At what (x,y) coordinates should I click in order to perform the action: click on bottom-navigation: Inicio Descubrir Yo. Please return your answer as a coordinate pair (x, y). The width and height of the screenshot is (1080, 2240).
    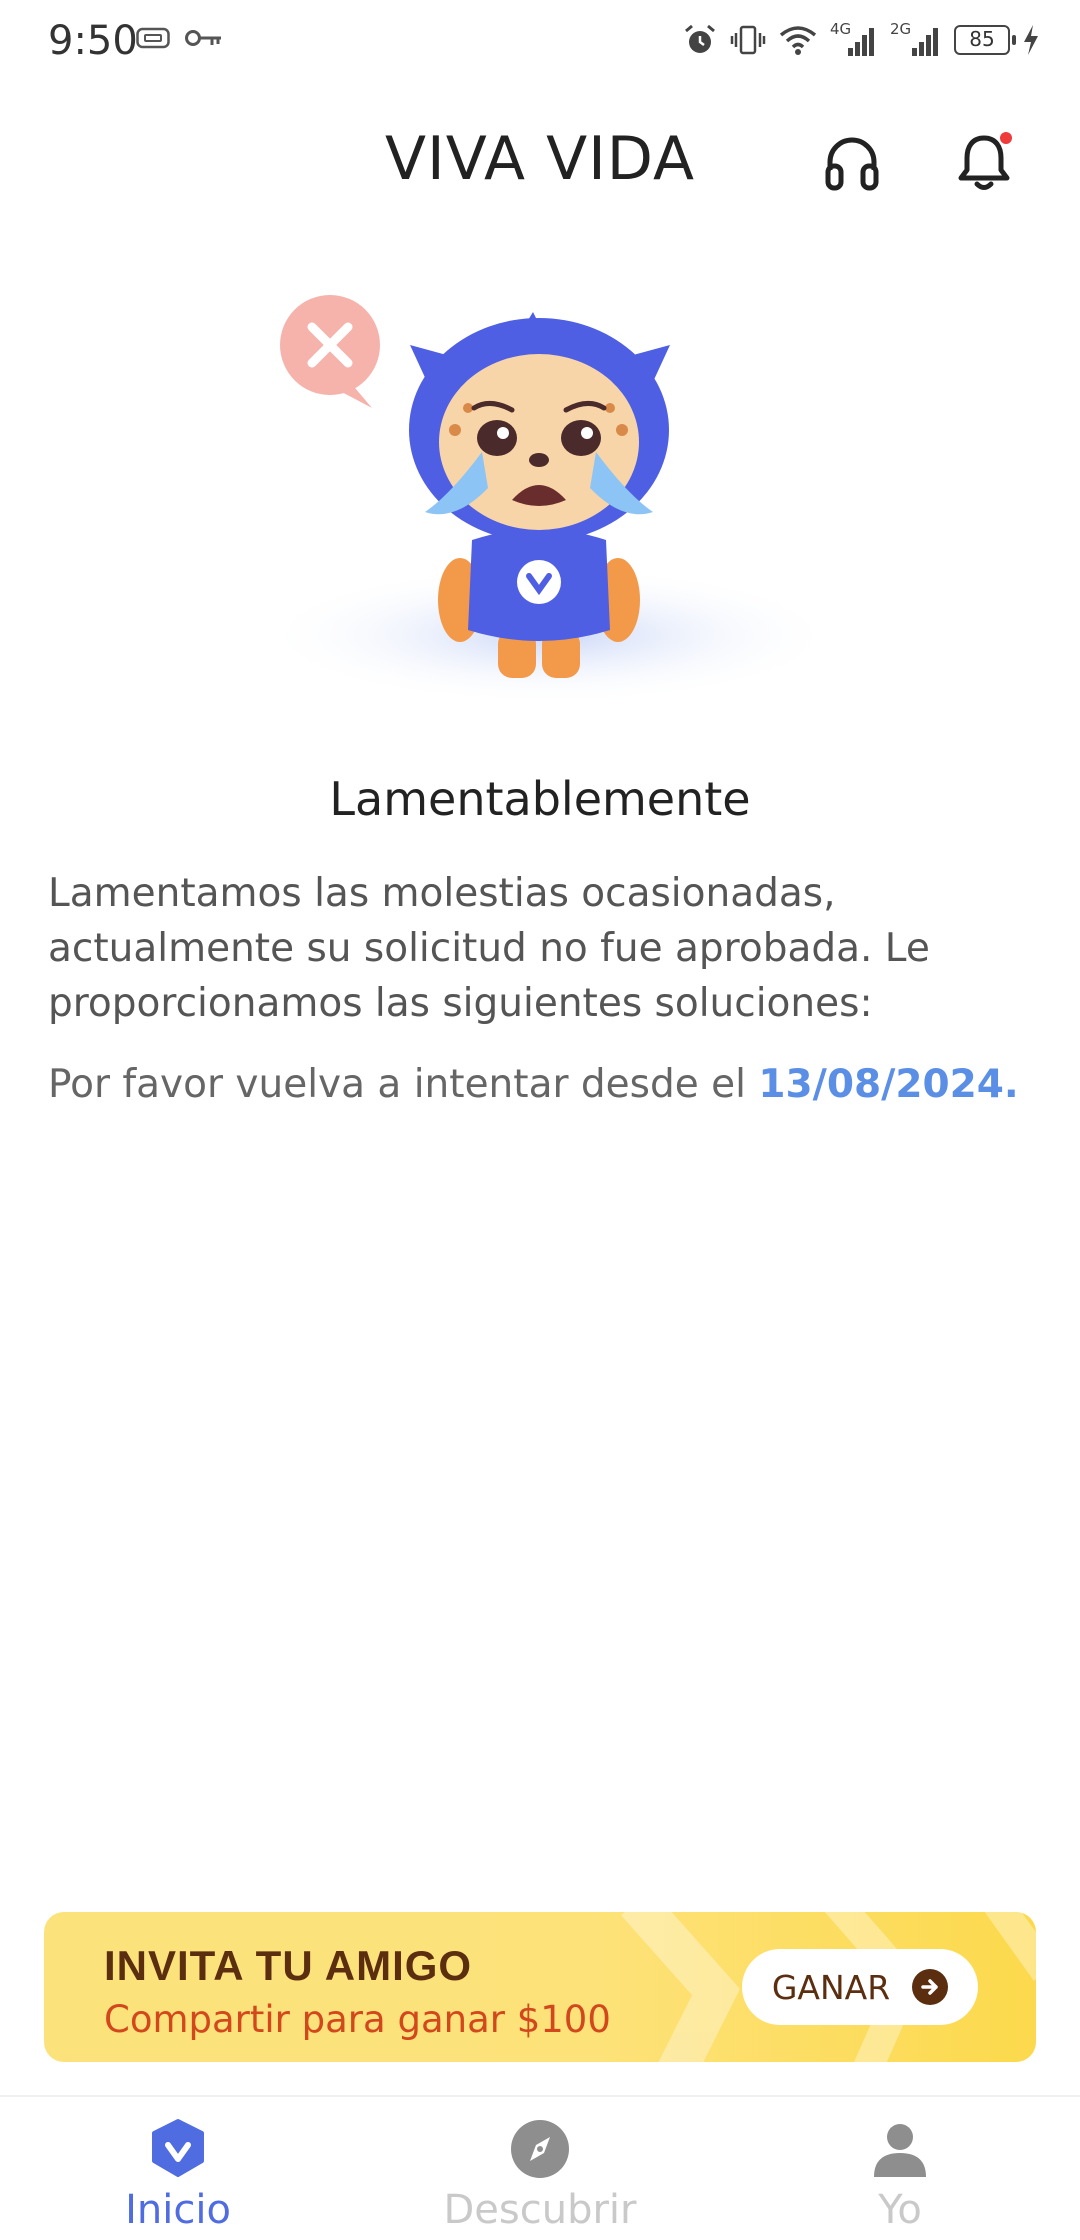
    Looking at the image, I should click on (540, 2167).